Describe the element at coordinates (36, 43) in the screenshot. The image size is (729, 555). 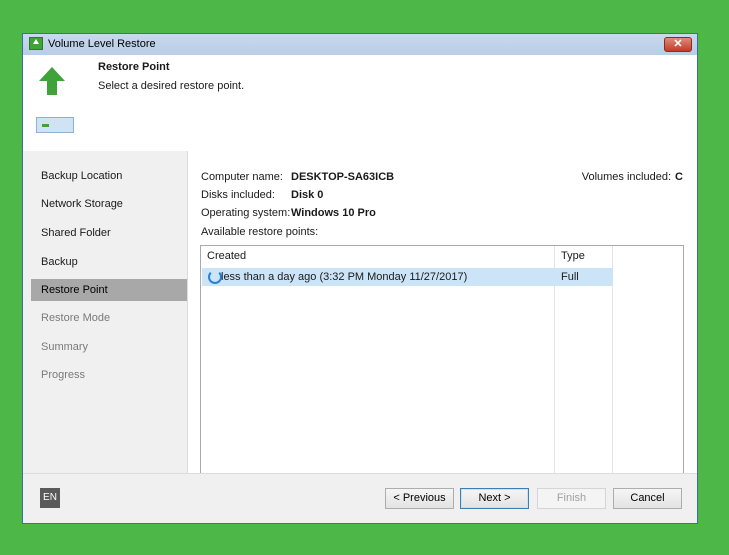
I see `app-icon` at that location.